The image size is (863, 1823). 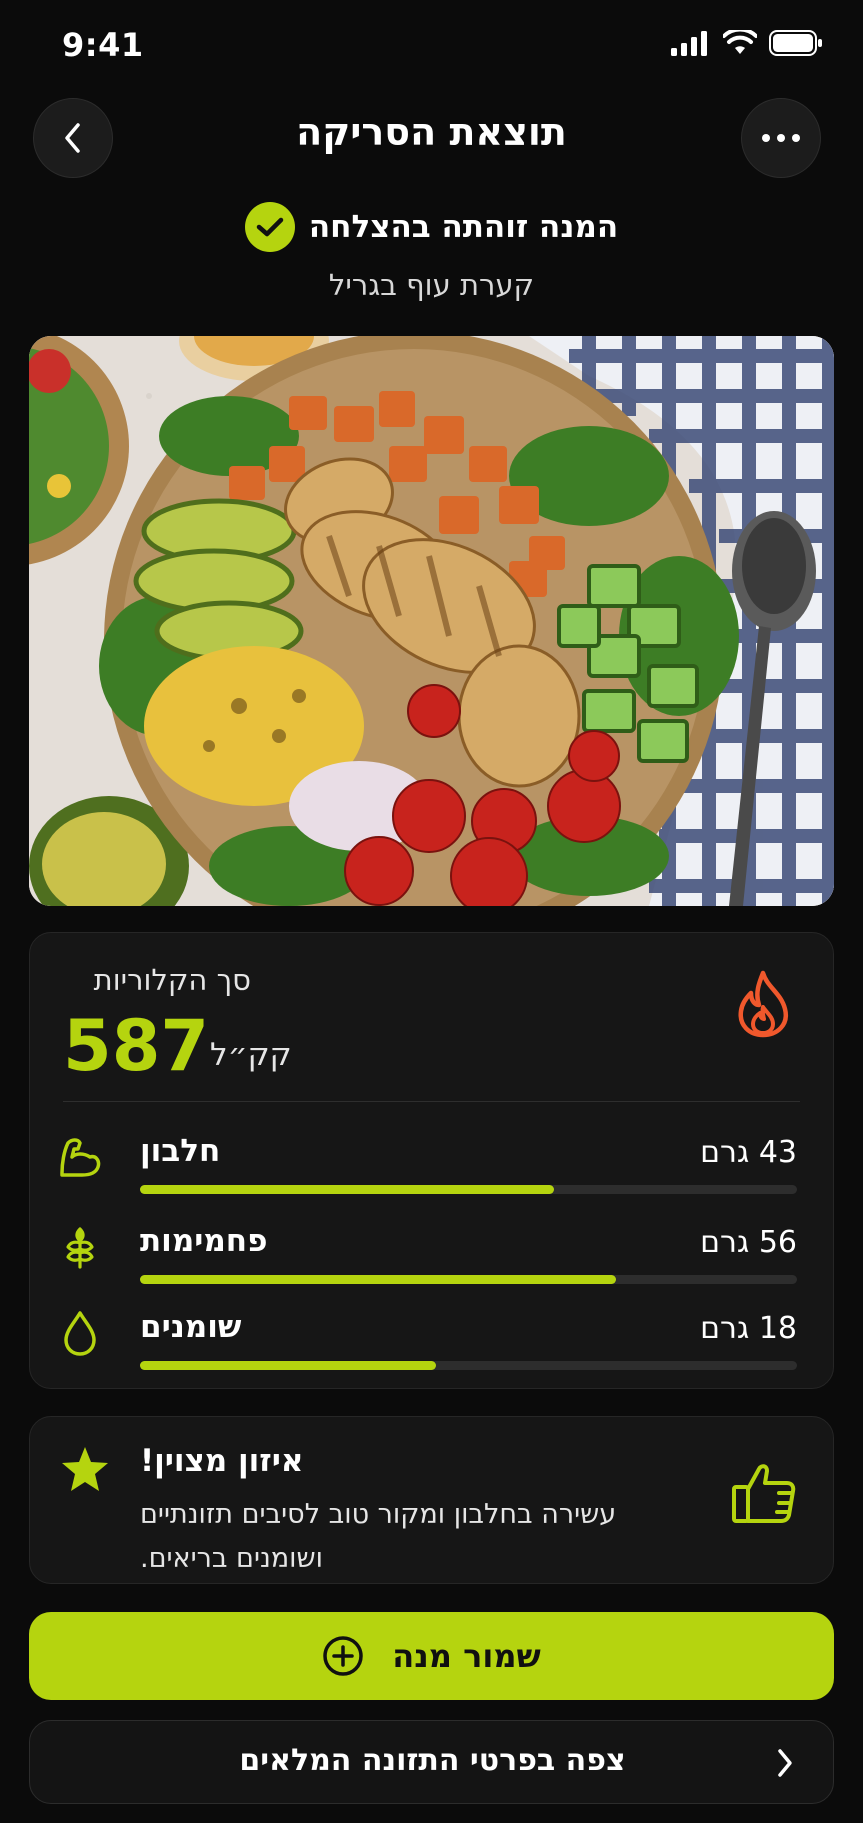 What do you see at coordinates (343, 1656) in the screenshot?
I see `plus-circle-icon` at bounding box center [343, 1656].